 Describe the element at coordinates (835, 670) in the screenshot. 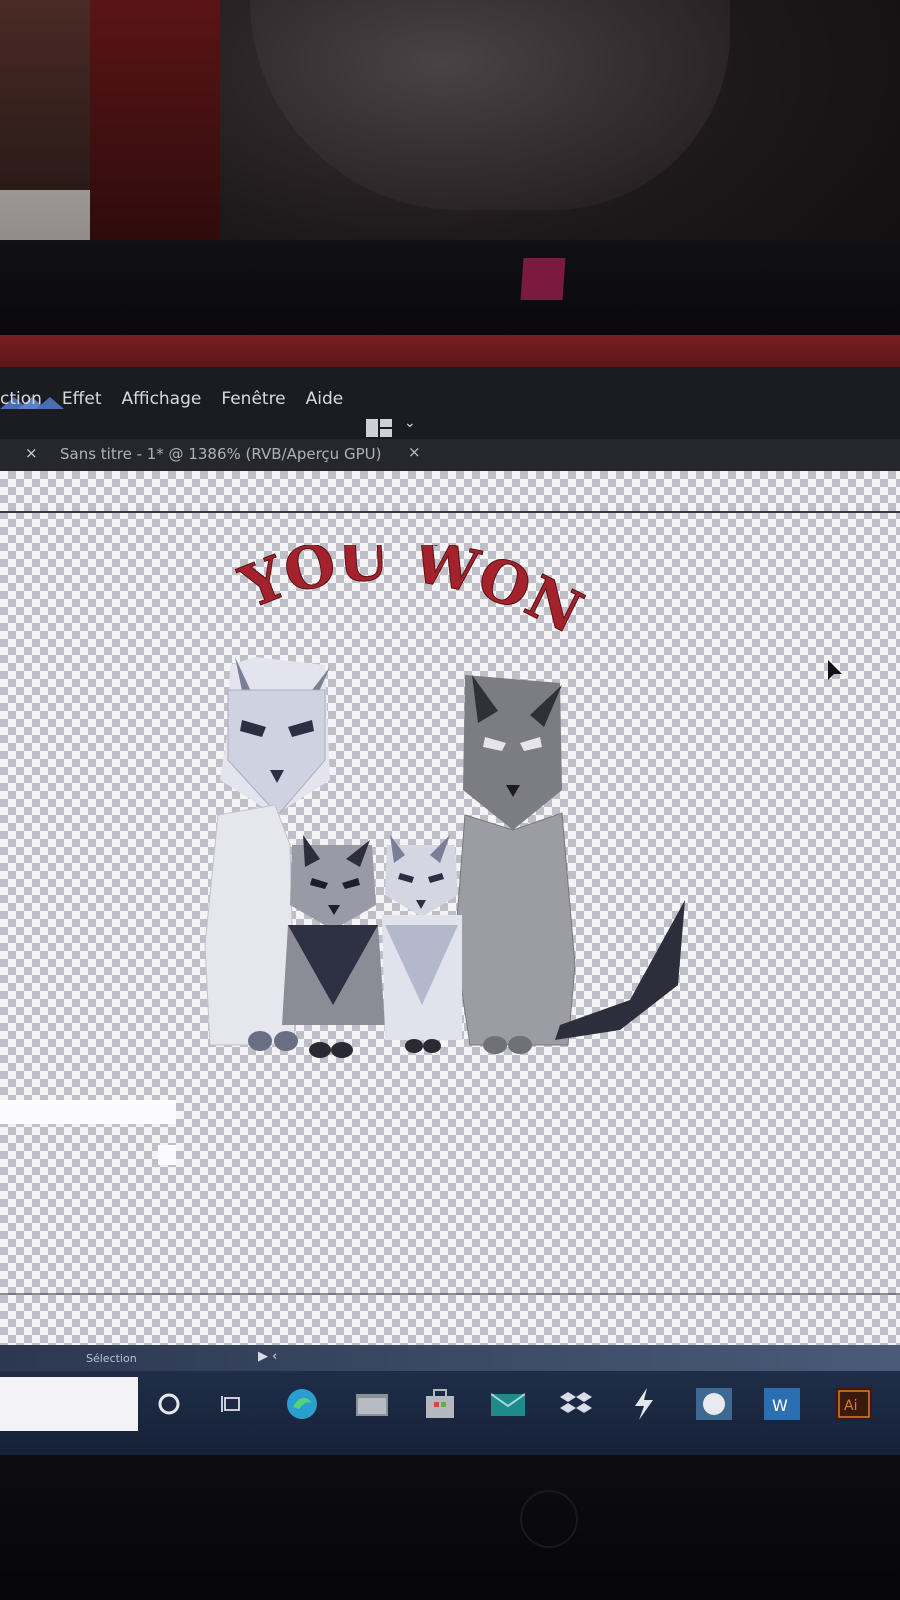

I see `mouse-cursor-icon` at that location.